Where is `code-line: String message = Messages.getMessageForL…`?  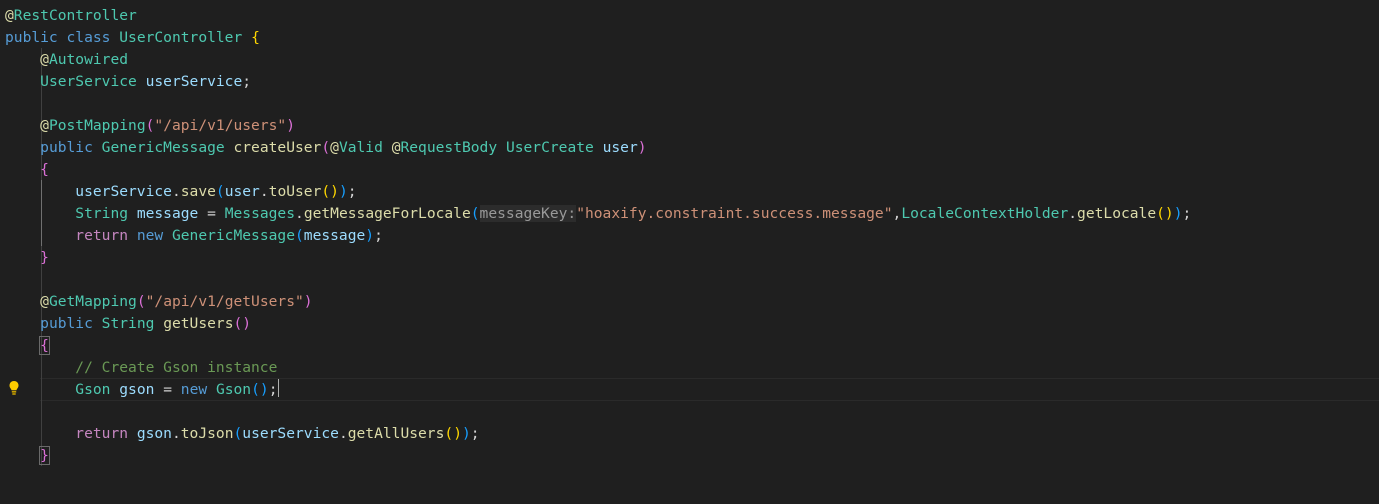
code-line: String message = Messages.getMessageForL… is located at coordinates (598, 214).